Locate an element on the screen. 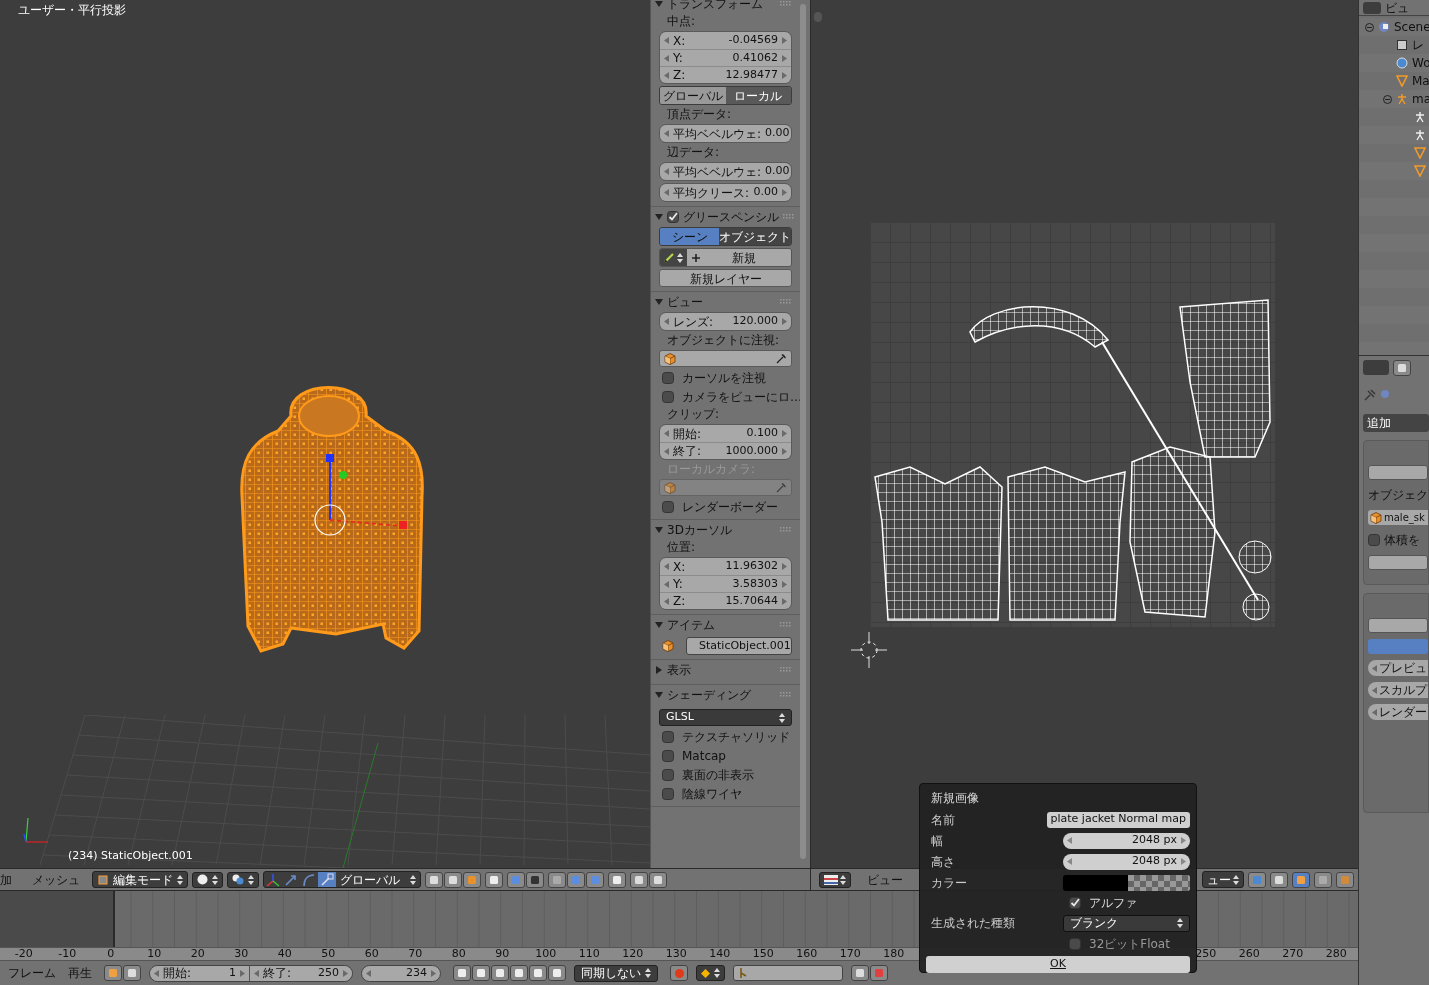 Image resolution: width=1429 pixels, height=985 pixels. panel-header: ビュー is located at coordinates (725, 302).